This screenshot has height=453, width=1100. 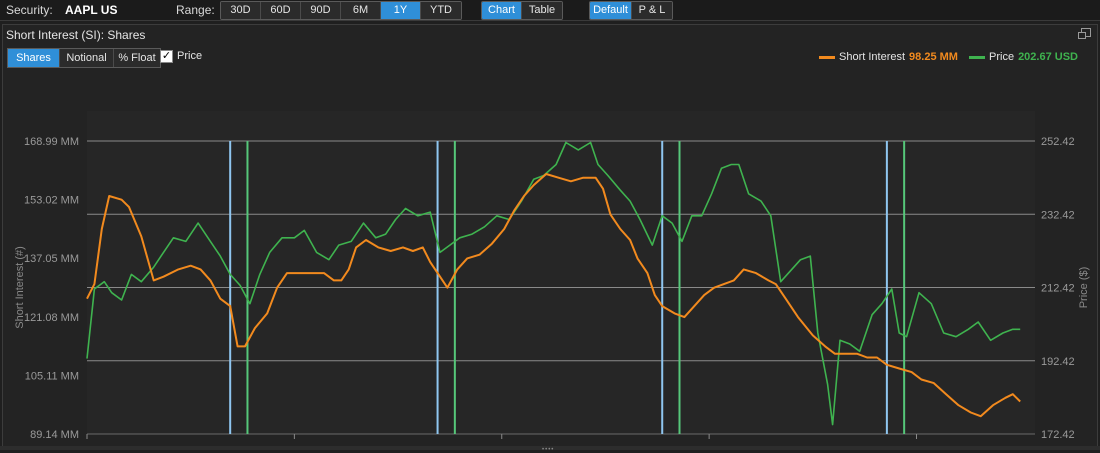 I want to click on y-tick-label: 153.02 MM, so click(x=51, y=201).